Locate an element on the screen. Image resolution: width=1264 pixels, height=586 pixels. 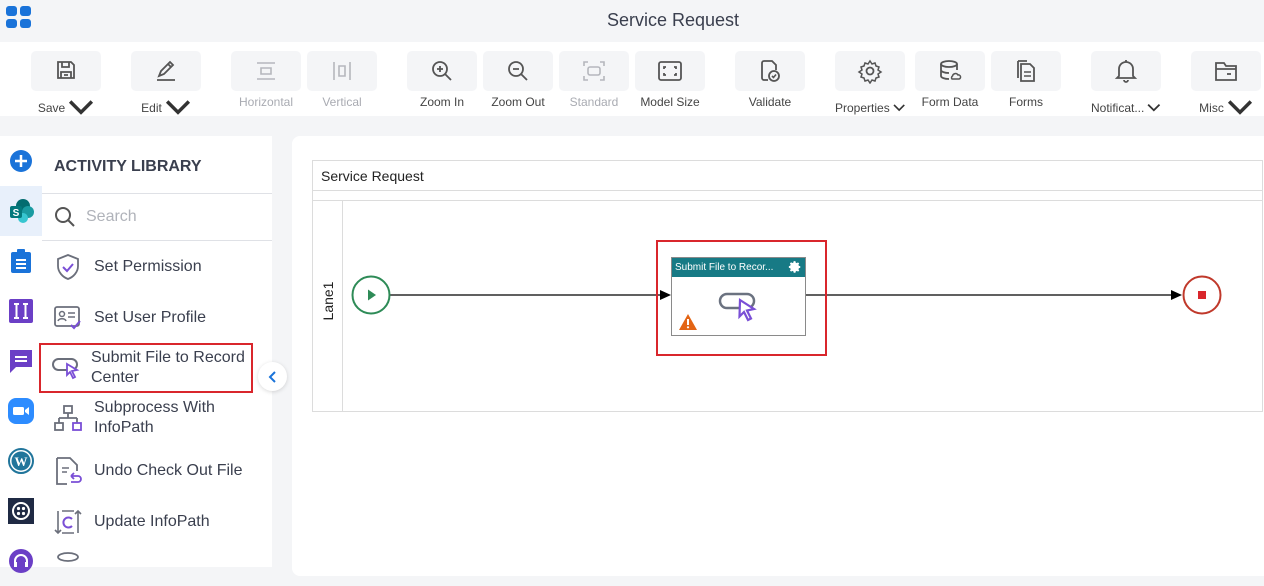
rail-add-button is located at coordinates (21, 161).